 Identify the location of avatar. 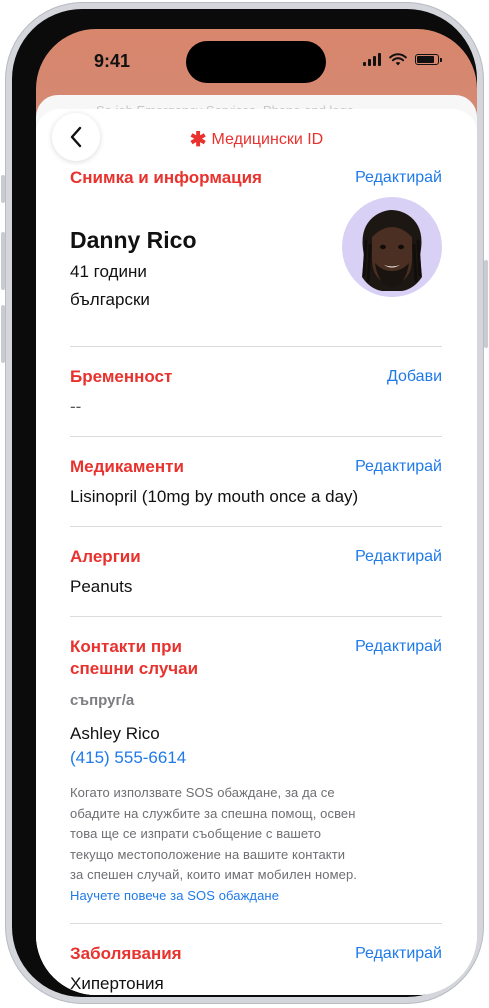
(392, 247).